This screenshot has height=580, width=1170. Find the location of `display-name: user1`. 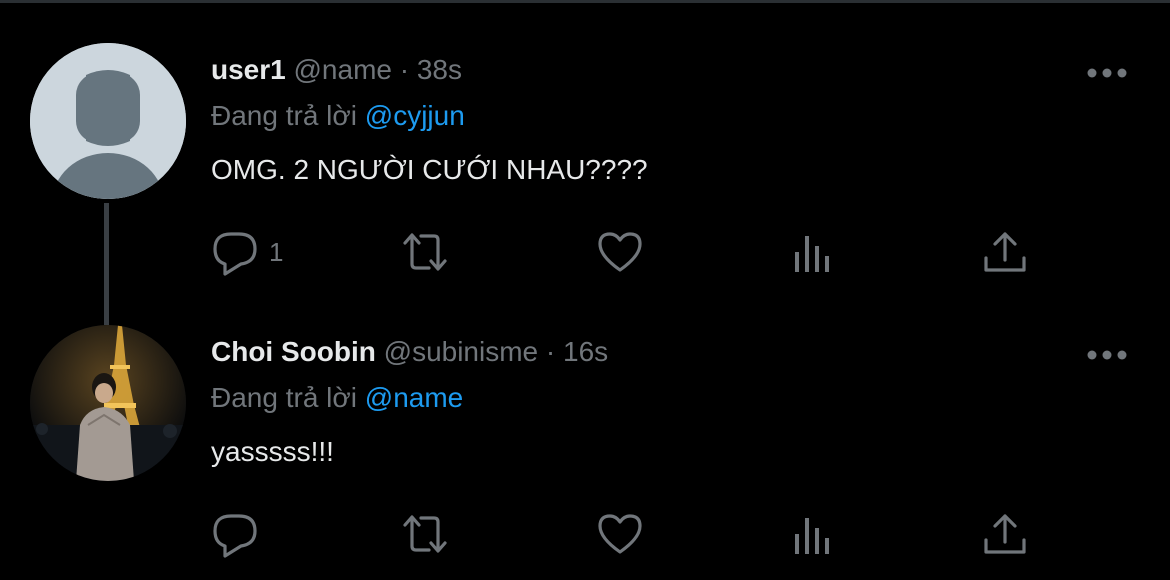

display-name: user1 is located at coordinates (248, 69).